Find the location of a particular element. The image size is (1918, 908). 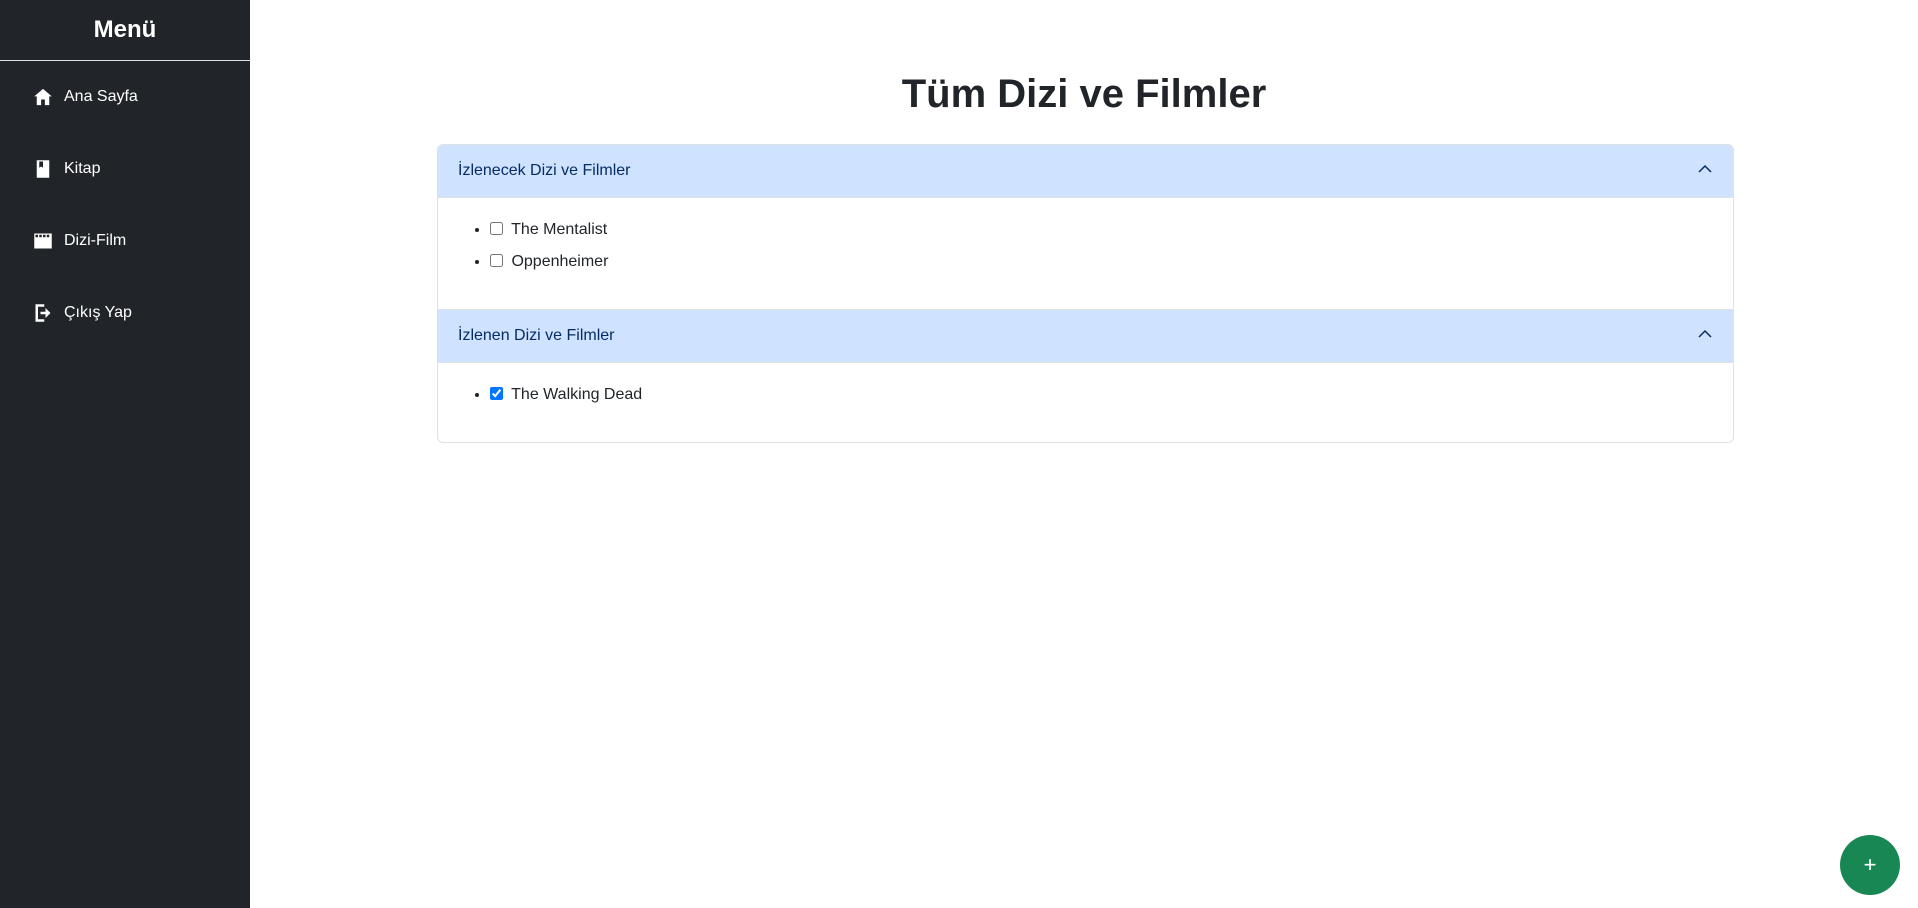

sidebar-item-label: Dizi-Film is located at coordinates (95, 240).